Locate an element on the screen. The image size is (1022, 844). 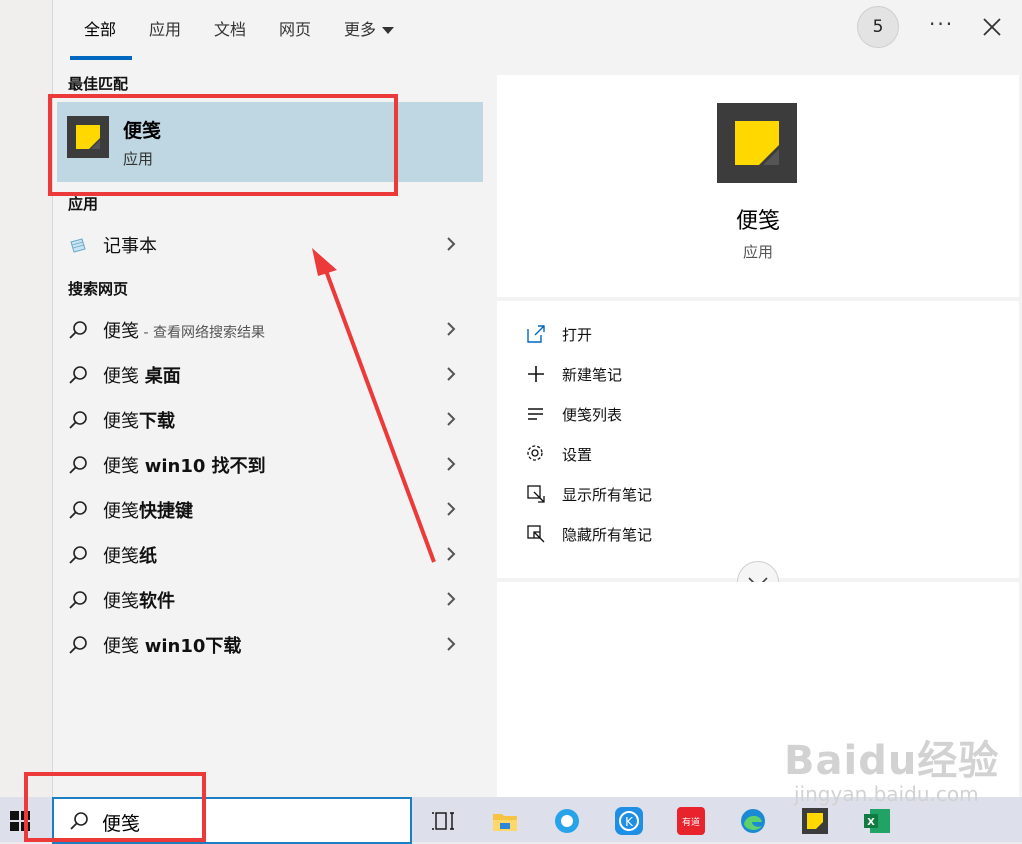
tab-bar: 全部 应用 文档 网页 更多 5 ··· is located at coordinates (537, 30).